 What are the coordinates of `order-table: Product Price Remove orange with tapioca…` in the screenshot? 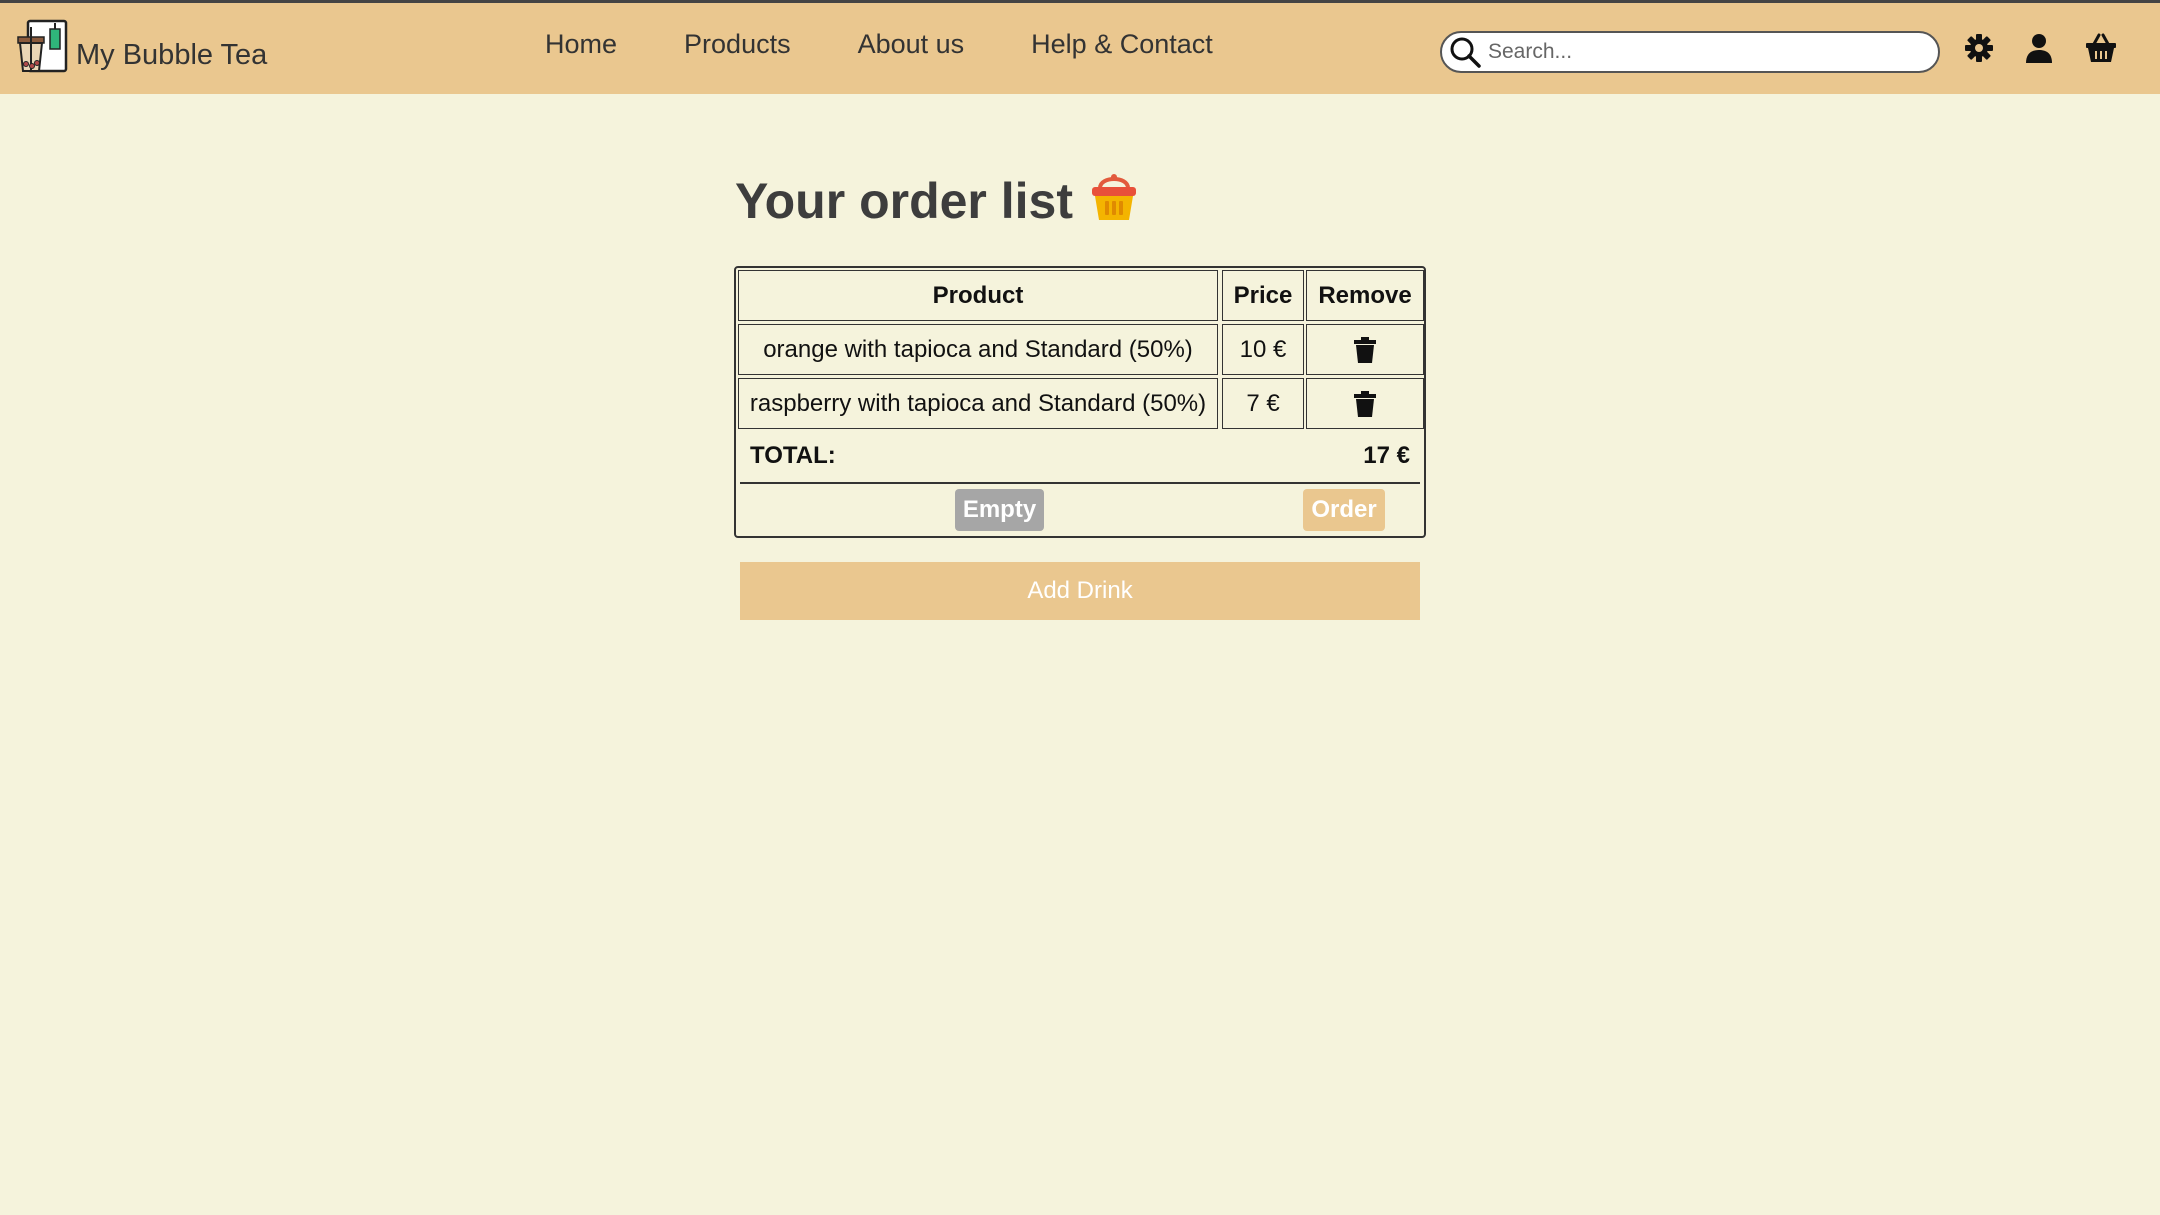 It's located at (1080, 402).